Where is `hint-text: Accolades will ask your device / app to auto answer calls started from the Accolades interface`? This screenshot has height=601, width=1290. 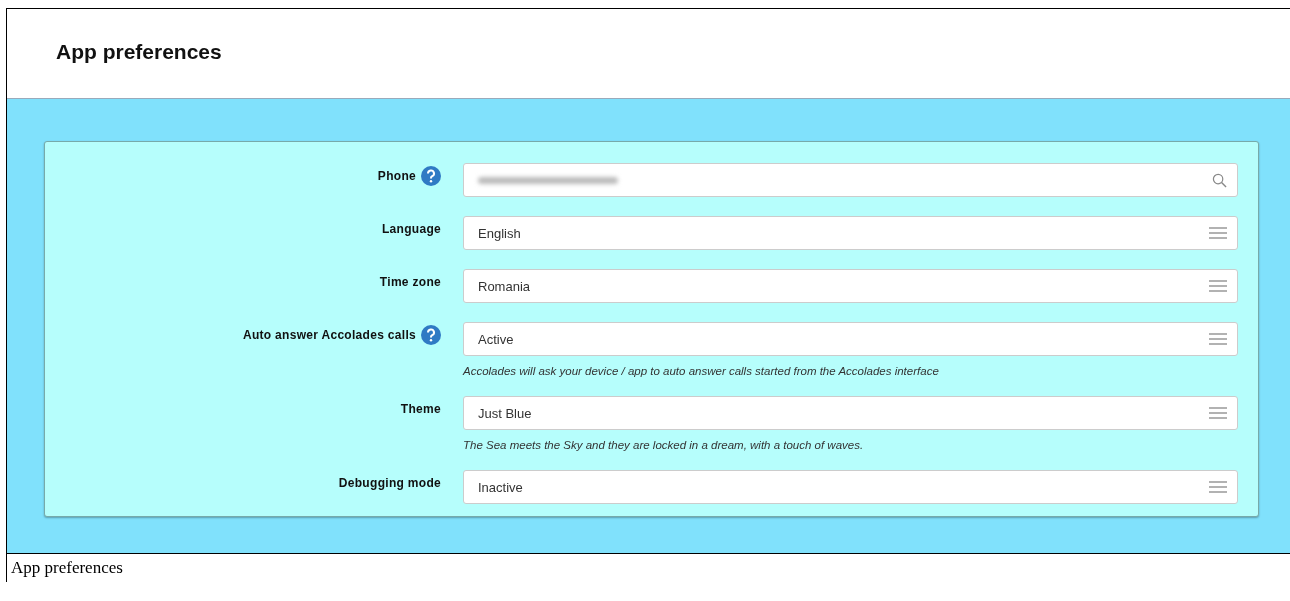 hint-text: Accolades will ask your device / app to auto answer calls started from the Accolades interface is located at coordinates (701, 371).